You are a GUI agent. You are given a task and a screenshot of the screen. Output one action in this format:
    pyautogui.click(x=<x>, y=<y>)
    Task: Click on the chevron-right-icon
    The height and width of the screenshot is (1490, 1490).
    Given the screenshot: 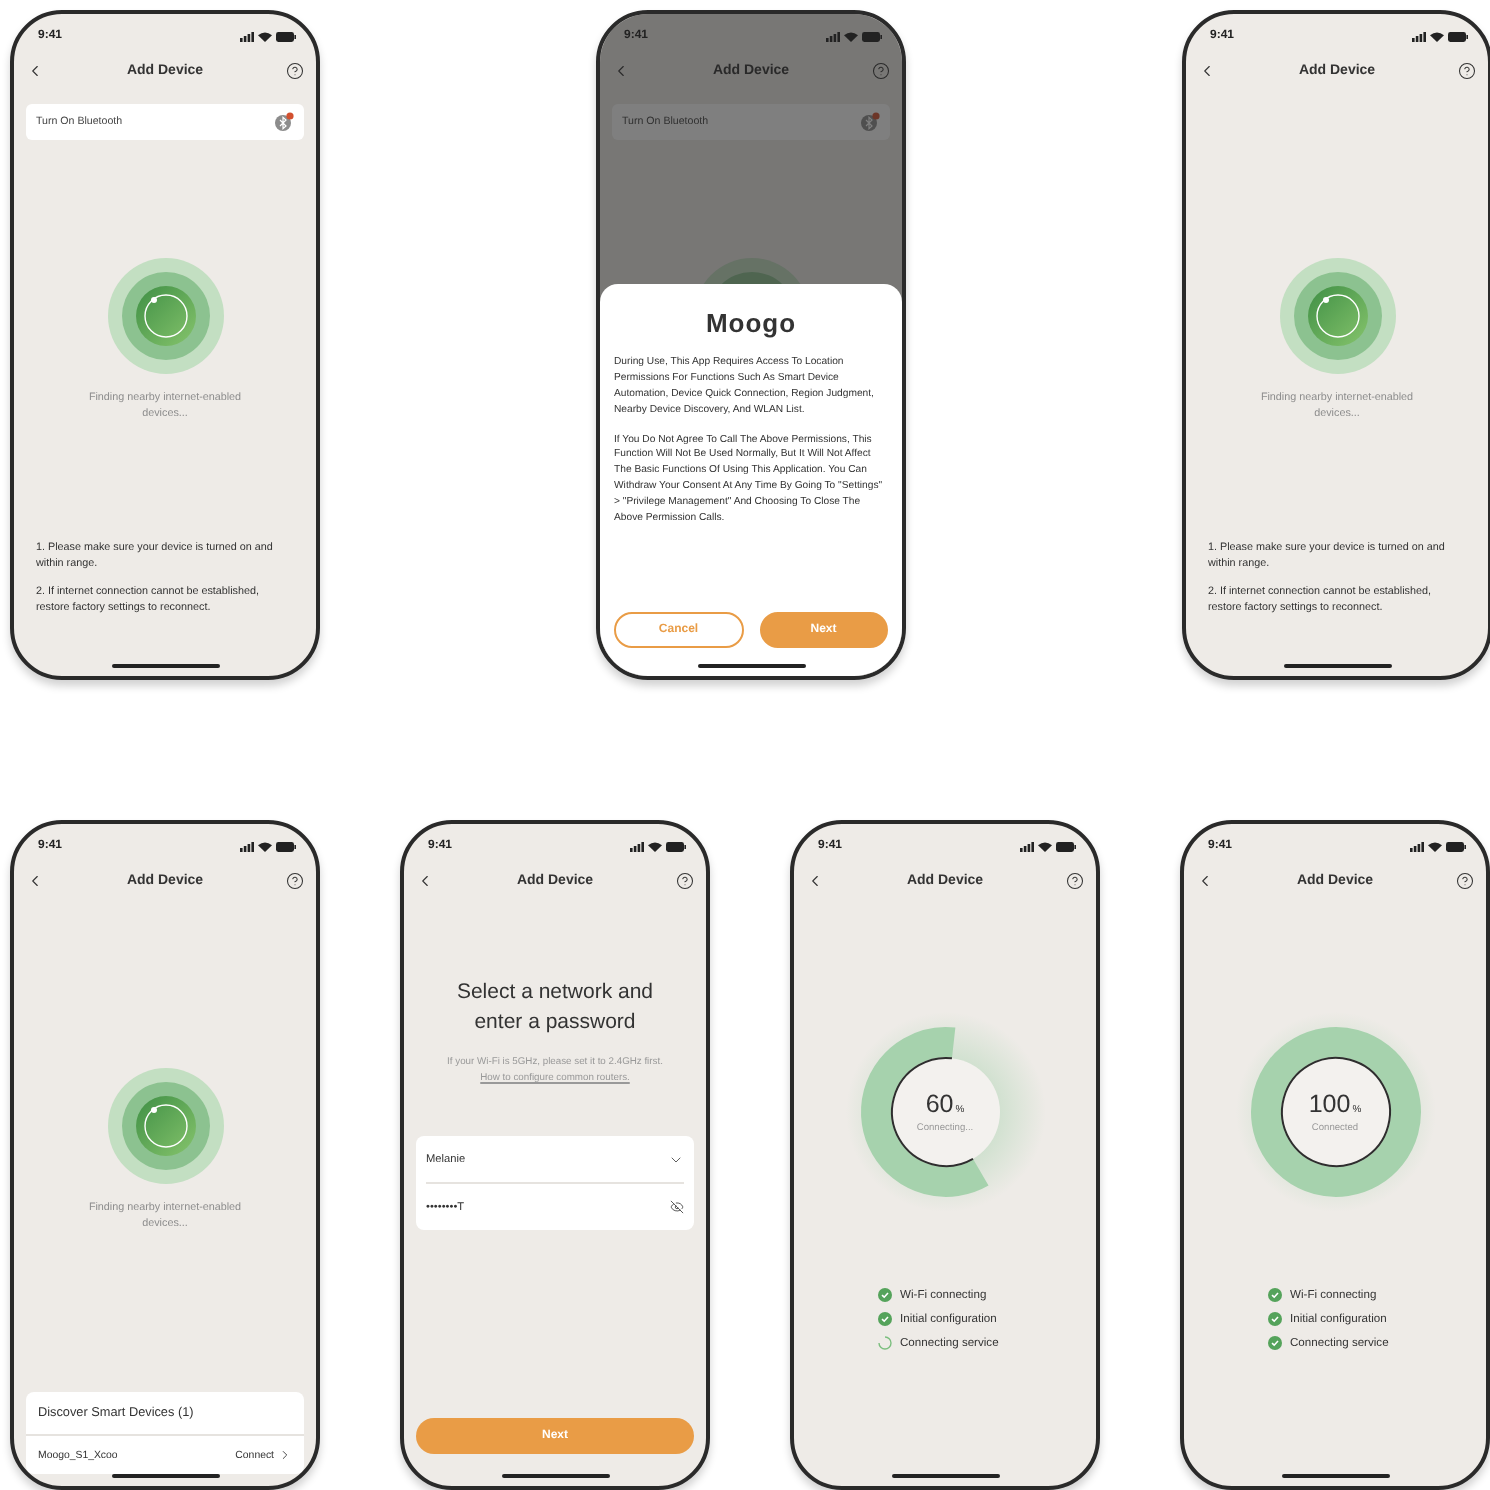 What is the action you would take?
    pyautogui.click(x=285, y=1455)
    